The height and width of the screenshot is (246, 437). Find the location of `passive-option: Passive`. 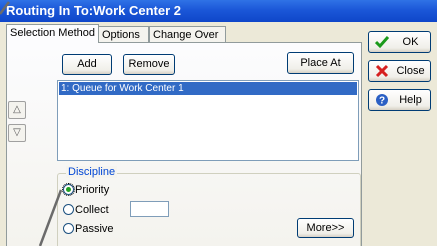

passive-option: Passive is located at coordinates (88, 229).